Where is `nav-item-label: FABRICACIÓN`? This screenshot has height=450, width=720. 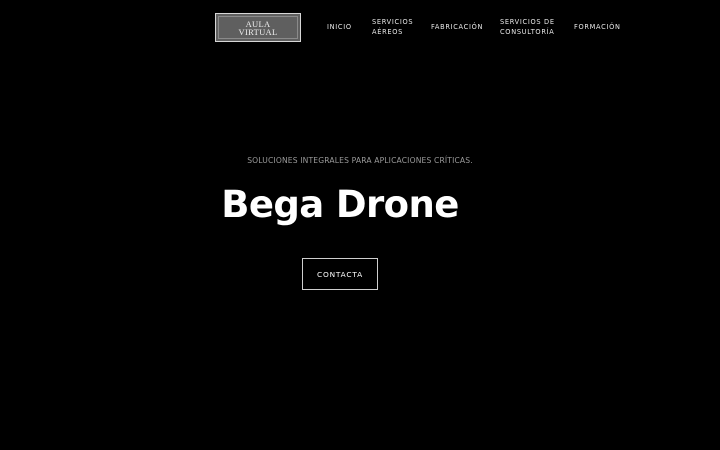 nav-item-label: FABRICACIÓN is located at coordinates (457, 27).